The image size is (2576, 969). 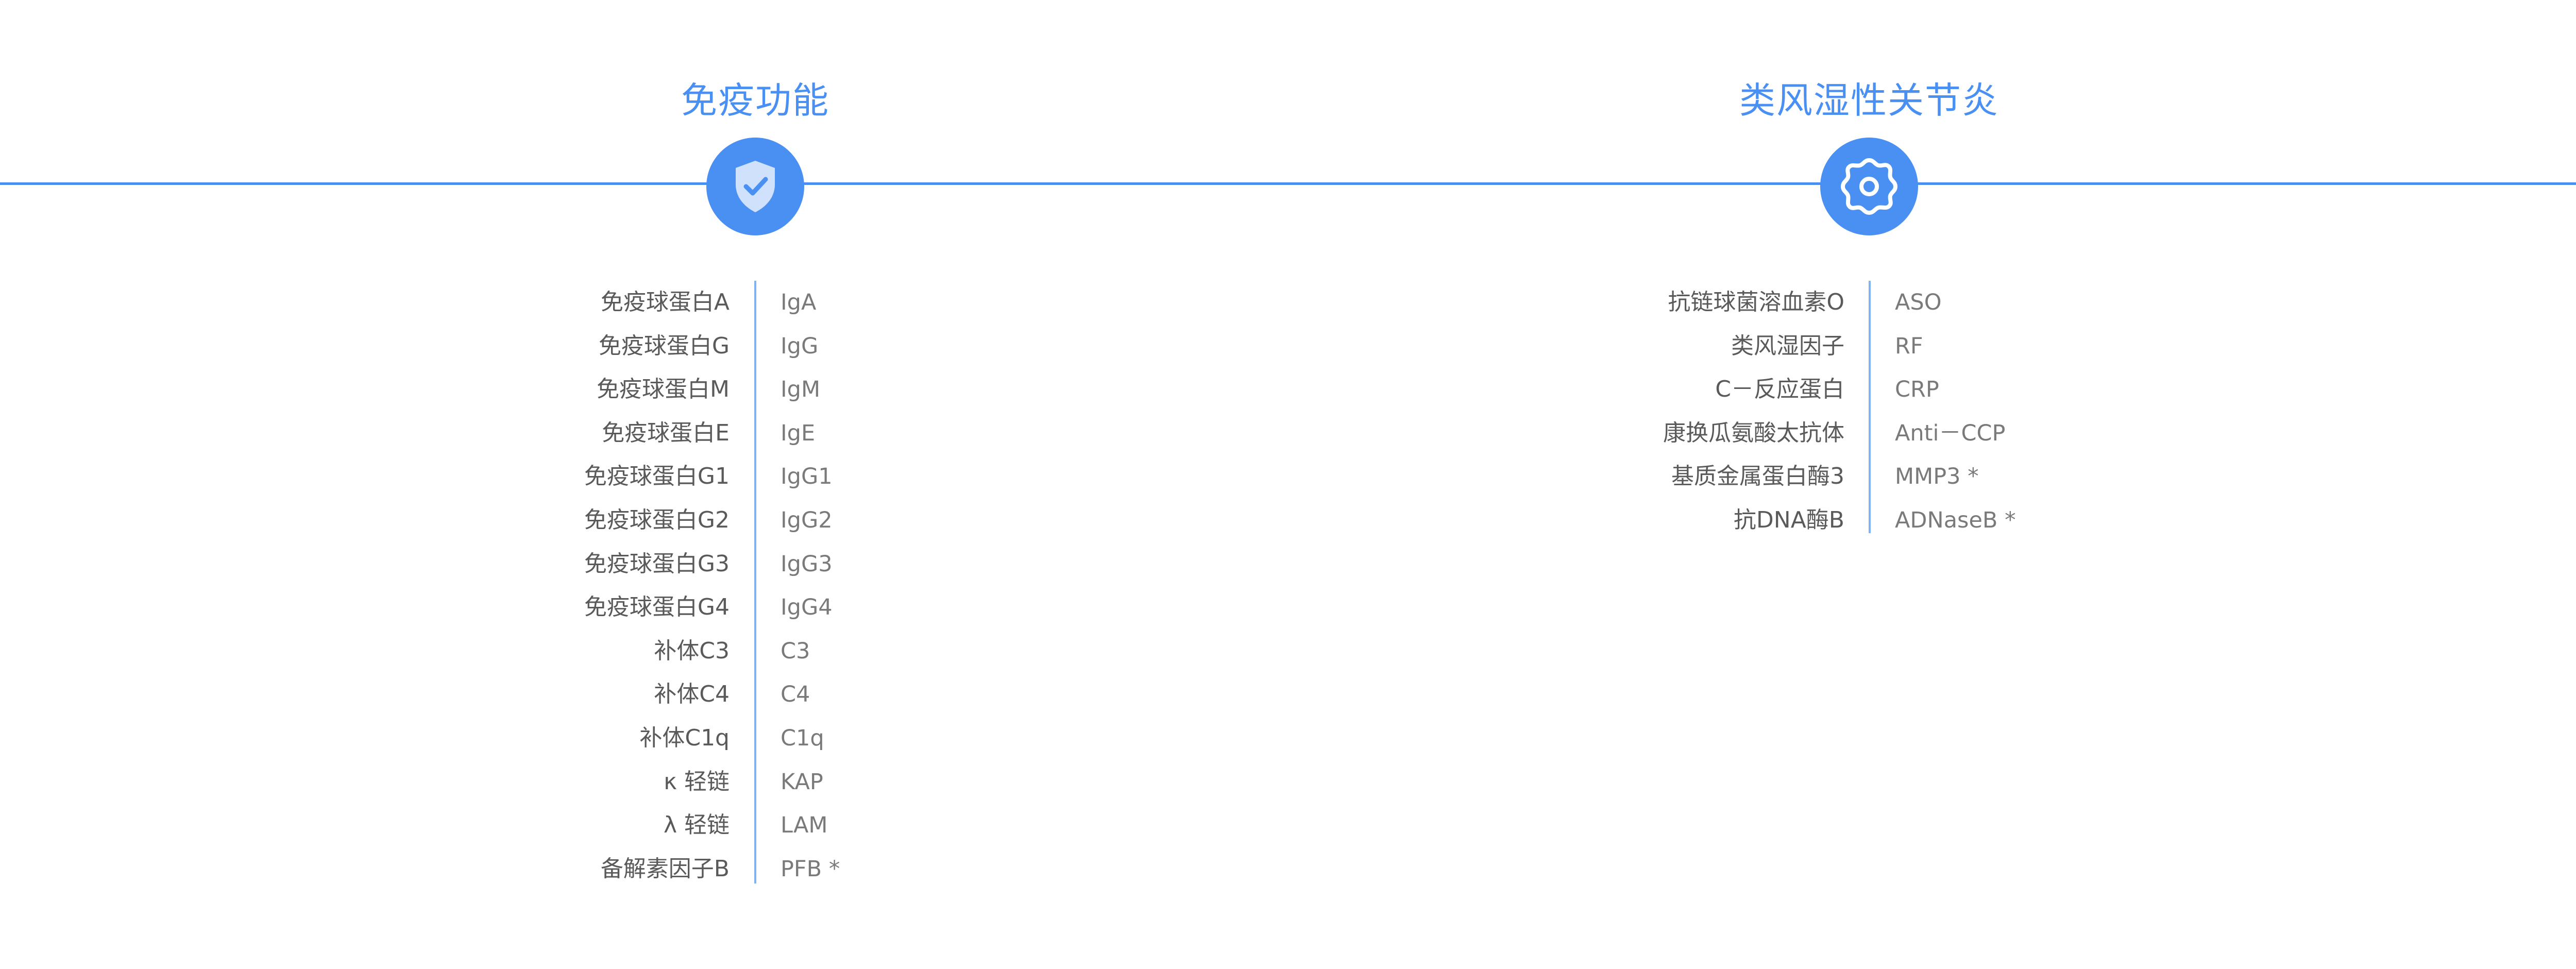 What do you see at coordinates (1937, 477) in the screenshot?
I see `list-item-abbr: MMP3 *` at bounding box center [1937, 477].